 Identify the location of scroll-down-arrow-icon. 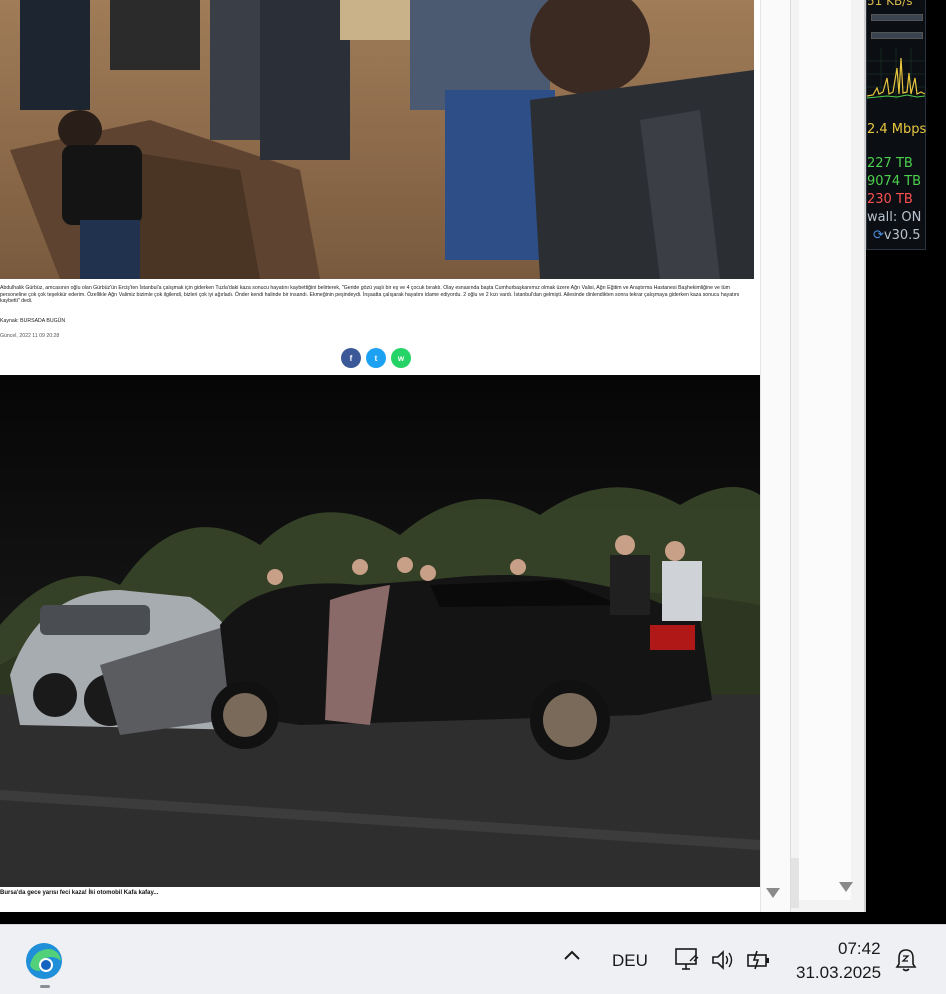
(773, 893).